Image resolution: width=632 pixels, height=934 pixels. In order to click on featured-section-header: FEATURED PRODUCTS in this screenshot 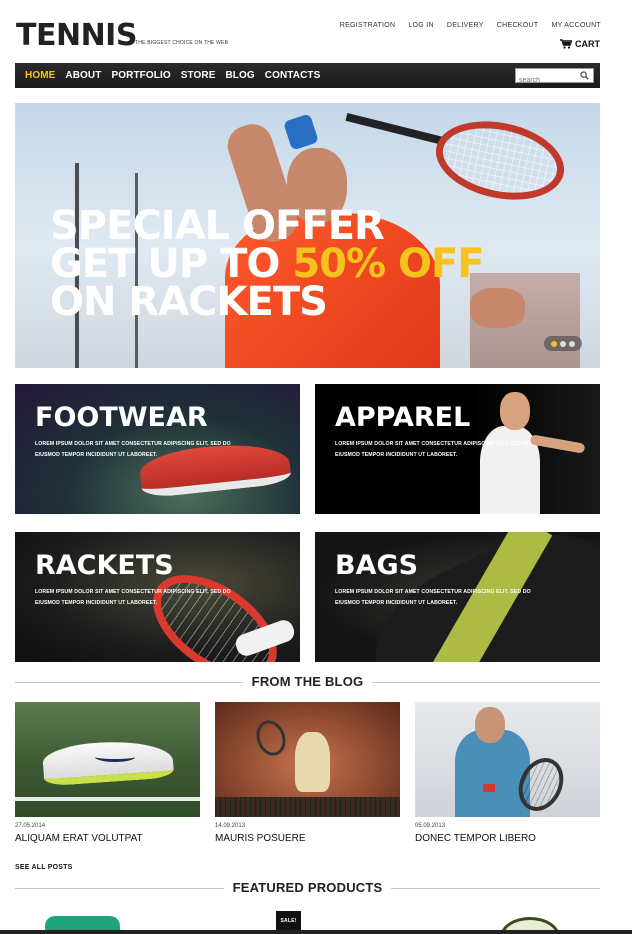, I will do `click(307, 888)`.